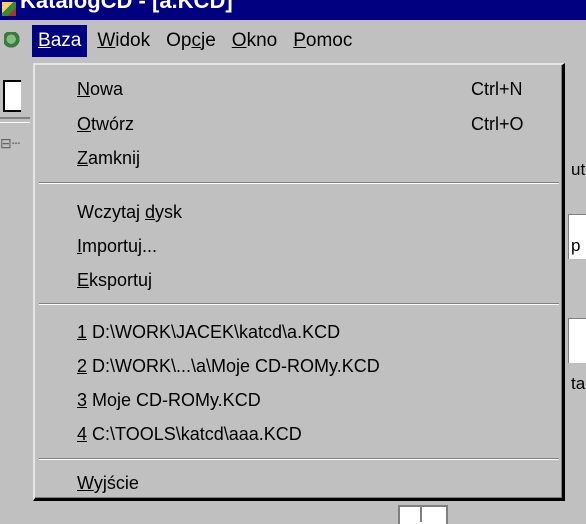 The width and height of the screenshot is (586, 524). What do you see at coordinates (208, 332) in the screenshot?
I see `menu-item-recent-1: 1 D:\WORK\JACEK\katcd\a.KCD` at bounding box center [208, 332].